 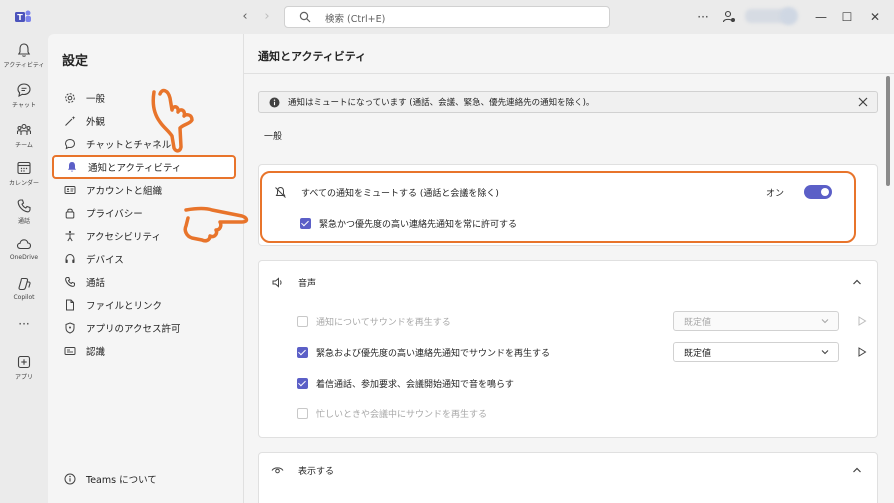 What do you see at coordinates (133, 329) in the screenshot?
I see `settings-item-label: アプリのアクセス許可` at bounding box center [133, 329].